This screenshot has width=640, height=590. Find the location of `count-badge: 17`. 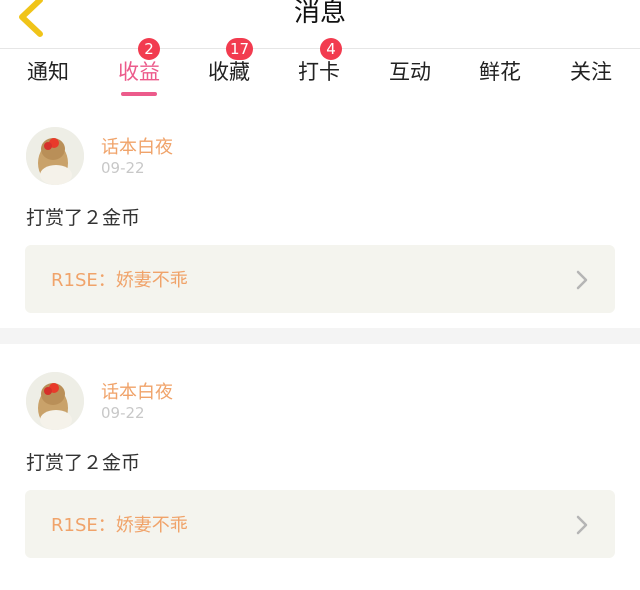

count-badge: 17 is located at coordinates (240, 49).